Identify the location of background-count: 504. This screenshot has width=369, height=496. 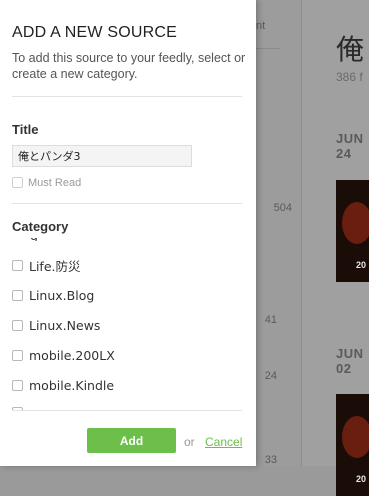
(282, 208).